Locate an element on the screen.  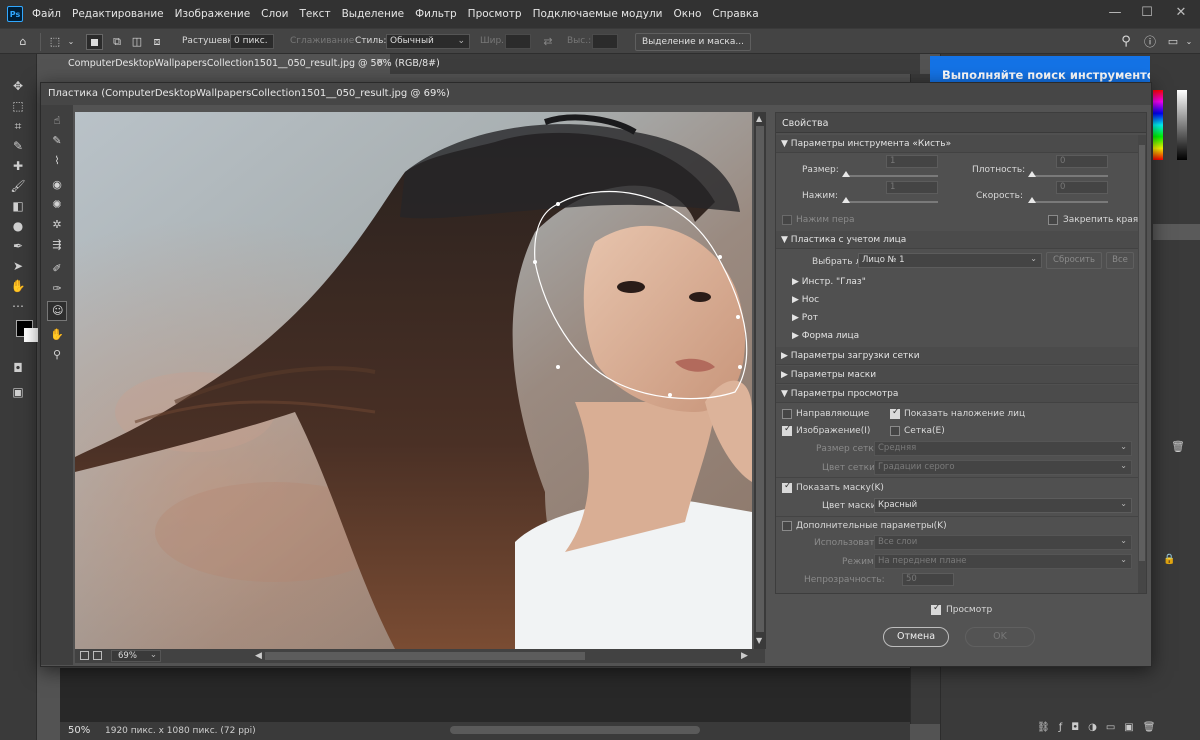
subsection-nose: ▶ Нос is located at coordinates (805, 300).